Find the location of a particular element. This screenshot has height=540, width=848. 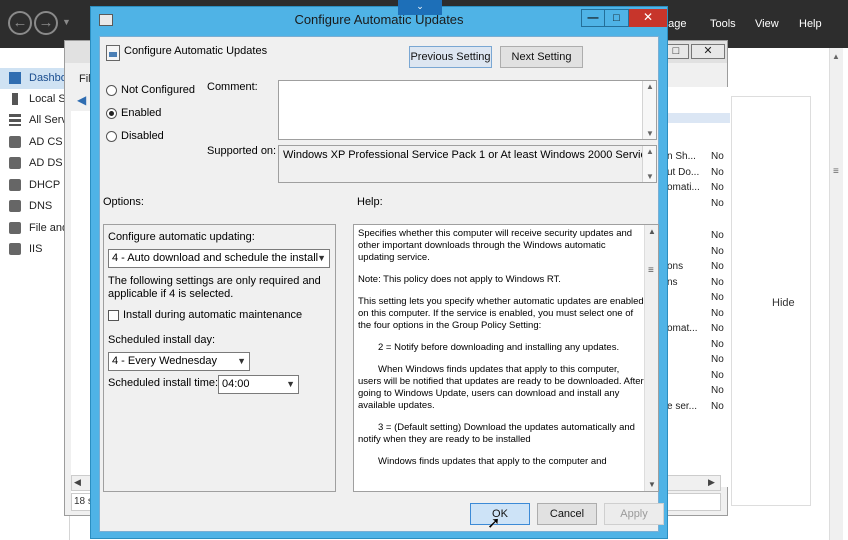

sidebar-item-dhcp: DHCP is located at coordinates (35, 185).